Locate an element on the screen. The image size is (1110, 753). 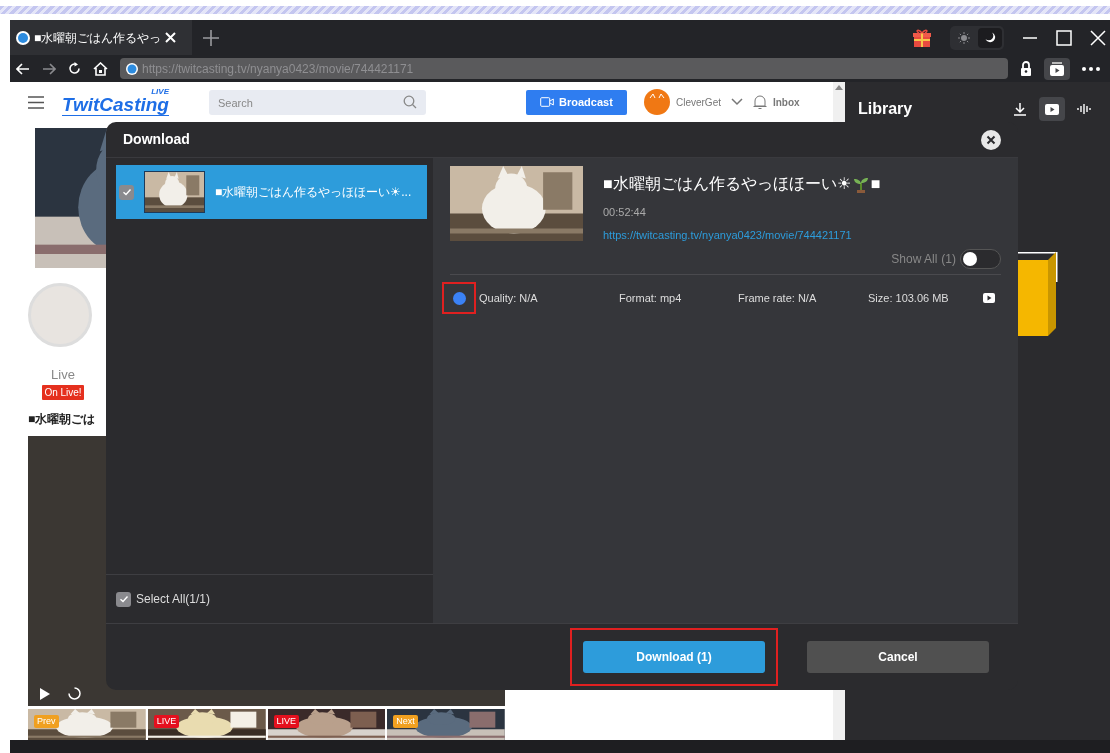
broadcast-title: ■水曜朝ごは is located at coordinates (62, 419).